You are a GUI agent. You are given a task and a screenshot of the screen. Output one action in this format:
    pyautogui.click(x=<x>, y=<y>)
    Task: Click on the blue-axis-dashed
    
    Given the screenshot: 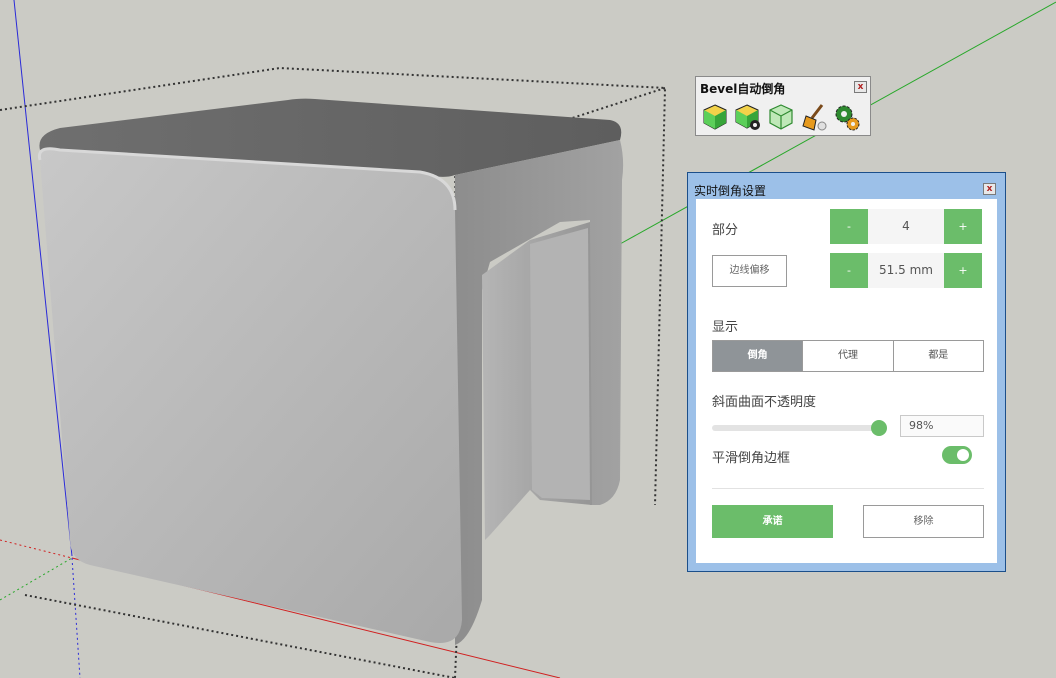 What is the action you would take?
    pyautogui.click(x=76, y=617)
    